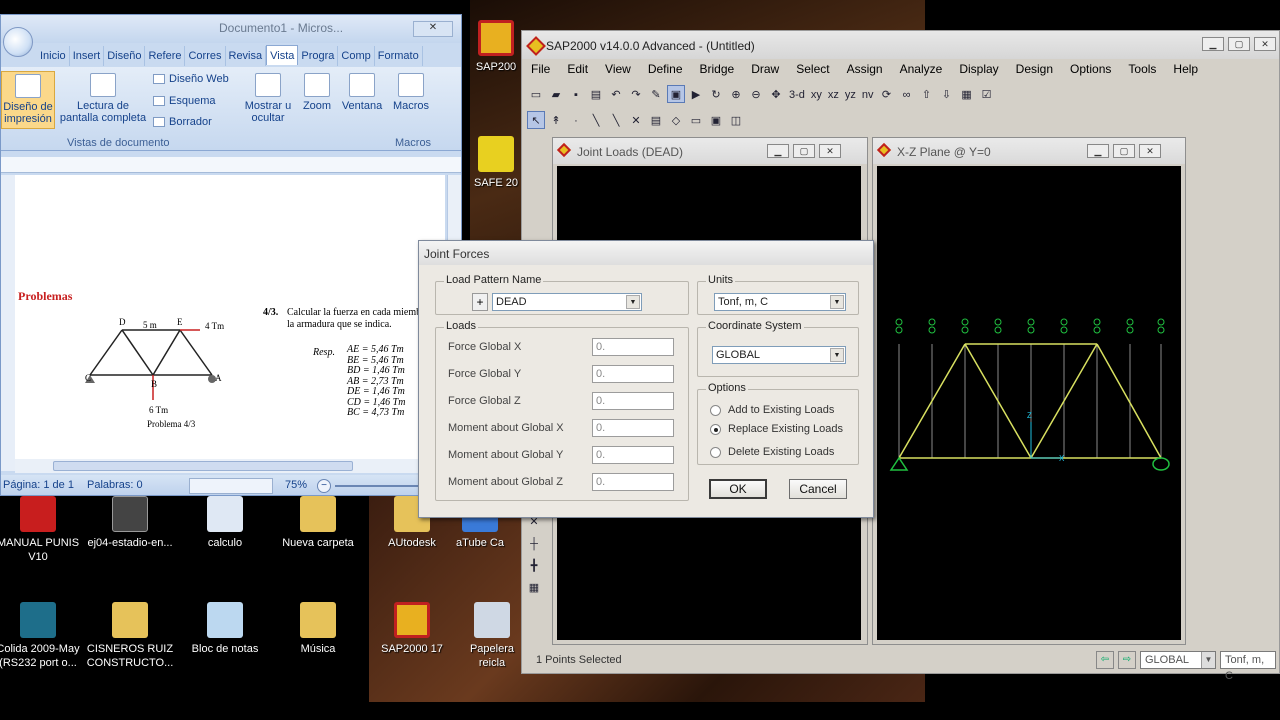 This screenshot has height=720, width=1280. Describe the element at coordinates (182, 122) in the screenshot. I see `draft-button: Borrador` at that location.